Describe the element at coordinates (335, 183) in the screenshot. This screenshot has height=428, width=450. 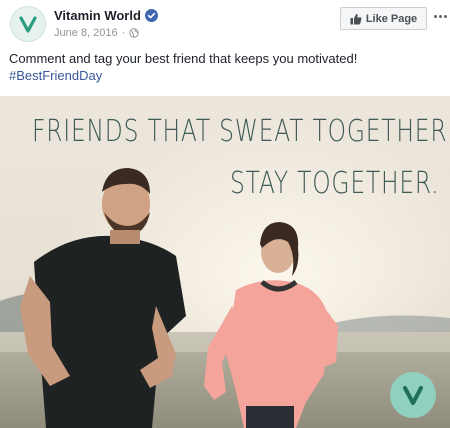
I see `image-headline-line2: STAY TOGETHER.` at that location.